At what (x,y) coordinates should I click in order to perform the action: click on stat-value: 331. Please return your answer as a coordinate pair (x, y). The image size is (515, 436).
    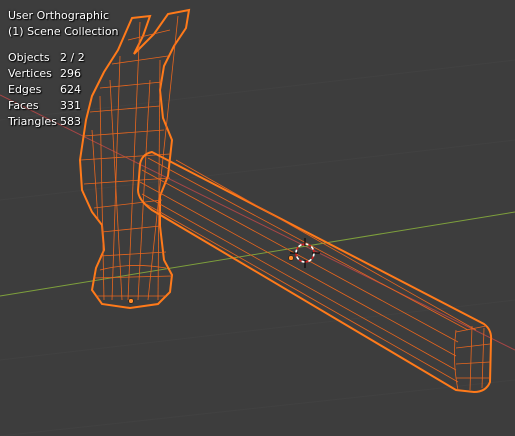
    Looking at the image, I should click on (70, 105).